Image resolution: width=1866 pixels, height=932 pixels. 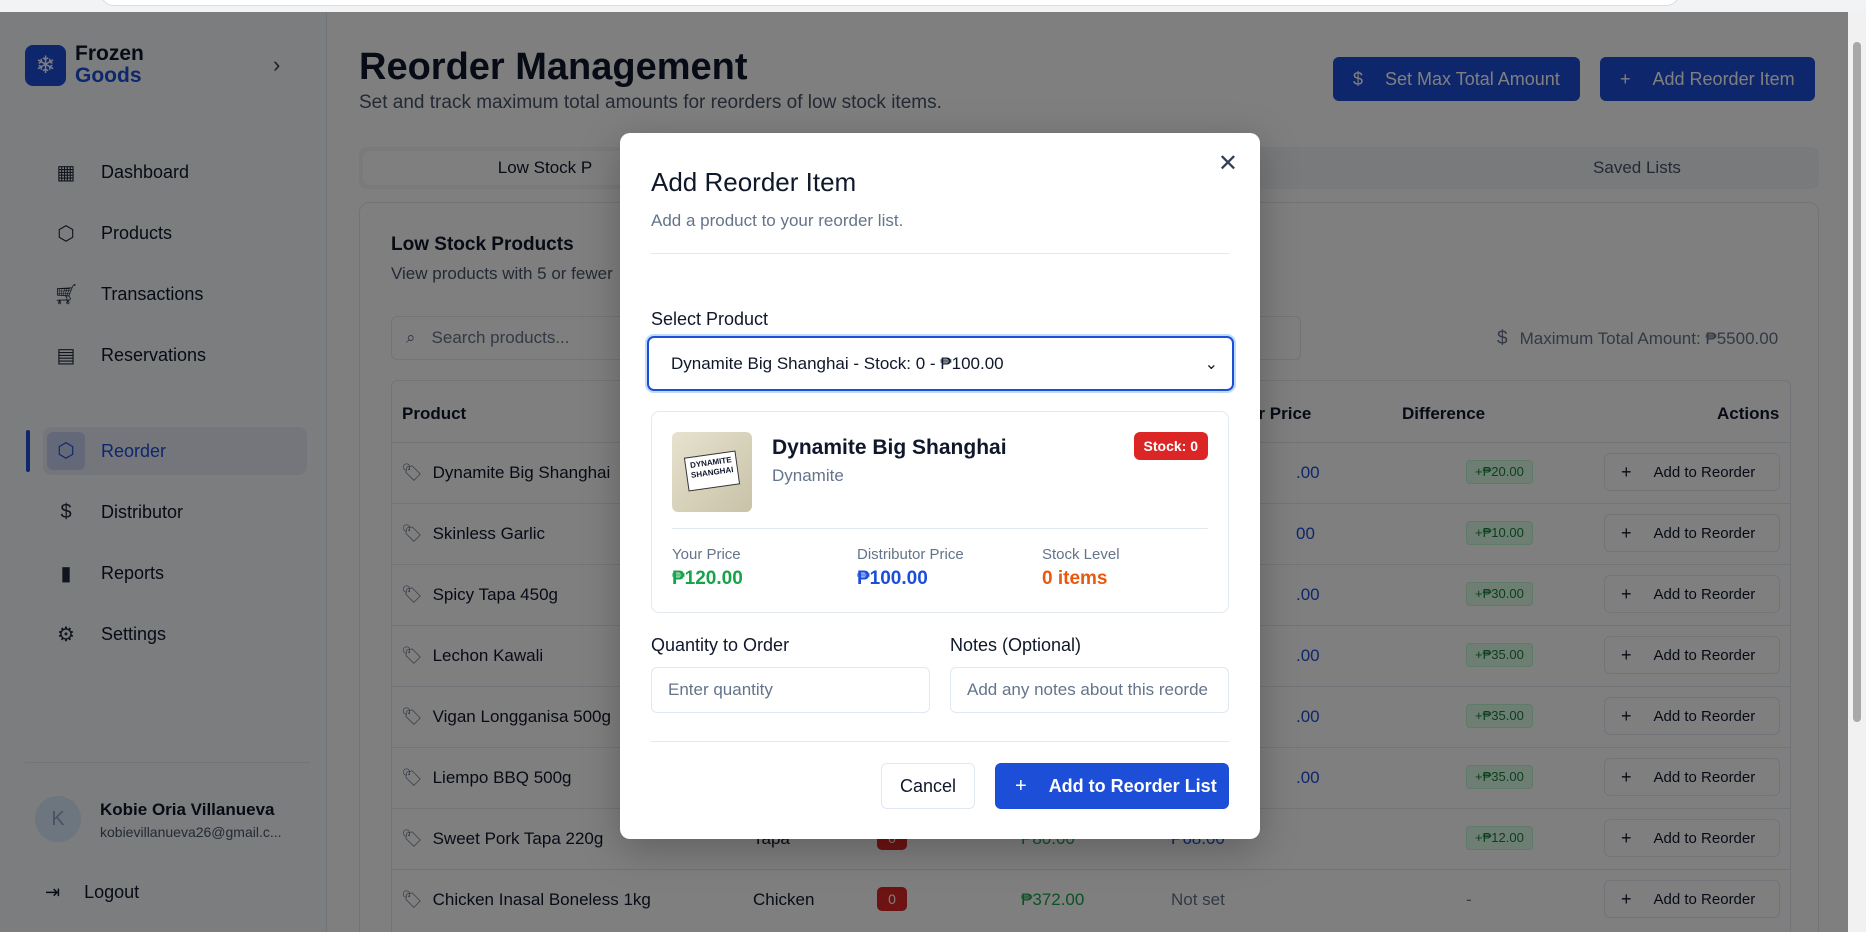 I want to click on chevron-down-icon: ⌄, so click(x=1211, y=364).